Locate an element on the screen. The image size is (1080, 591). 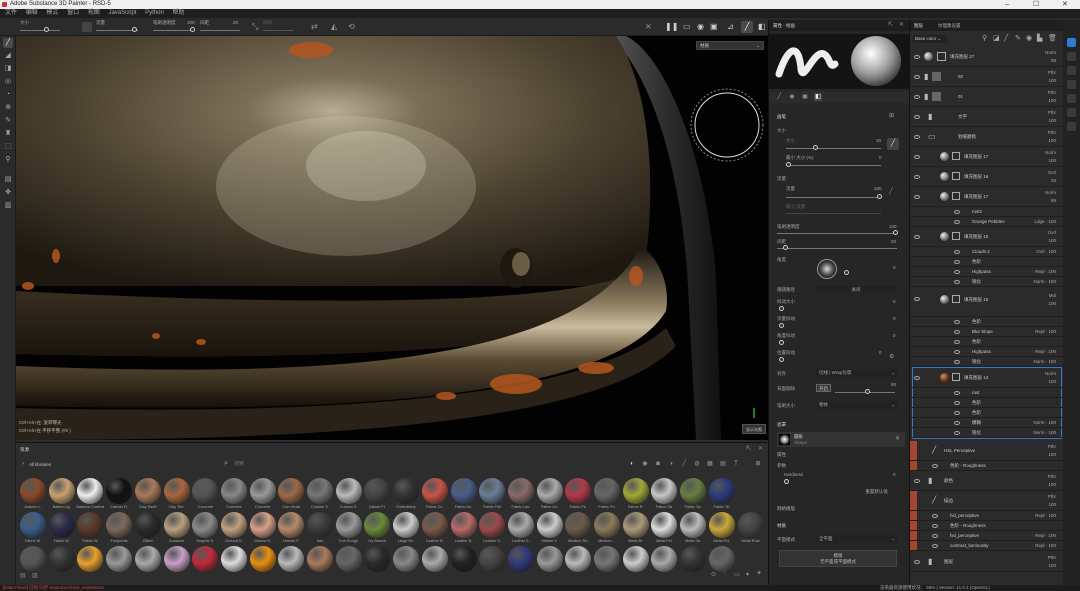
jitter-slider is located at coordinates (278, 30).